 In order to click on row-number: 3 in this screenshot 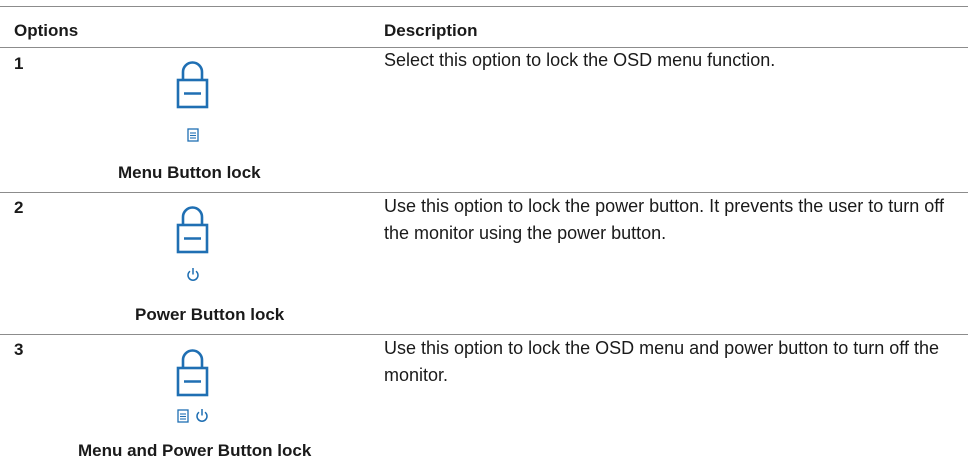, I will do `click(19, 349)`.